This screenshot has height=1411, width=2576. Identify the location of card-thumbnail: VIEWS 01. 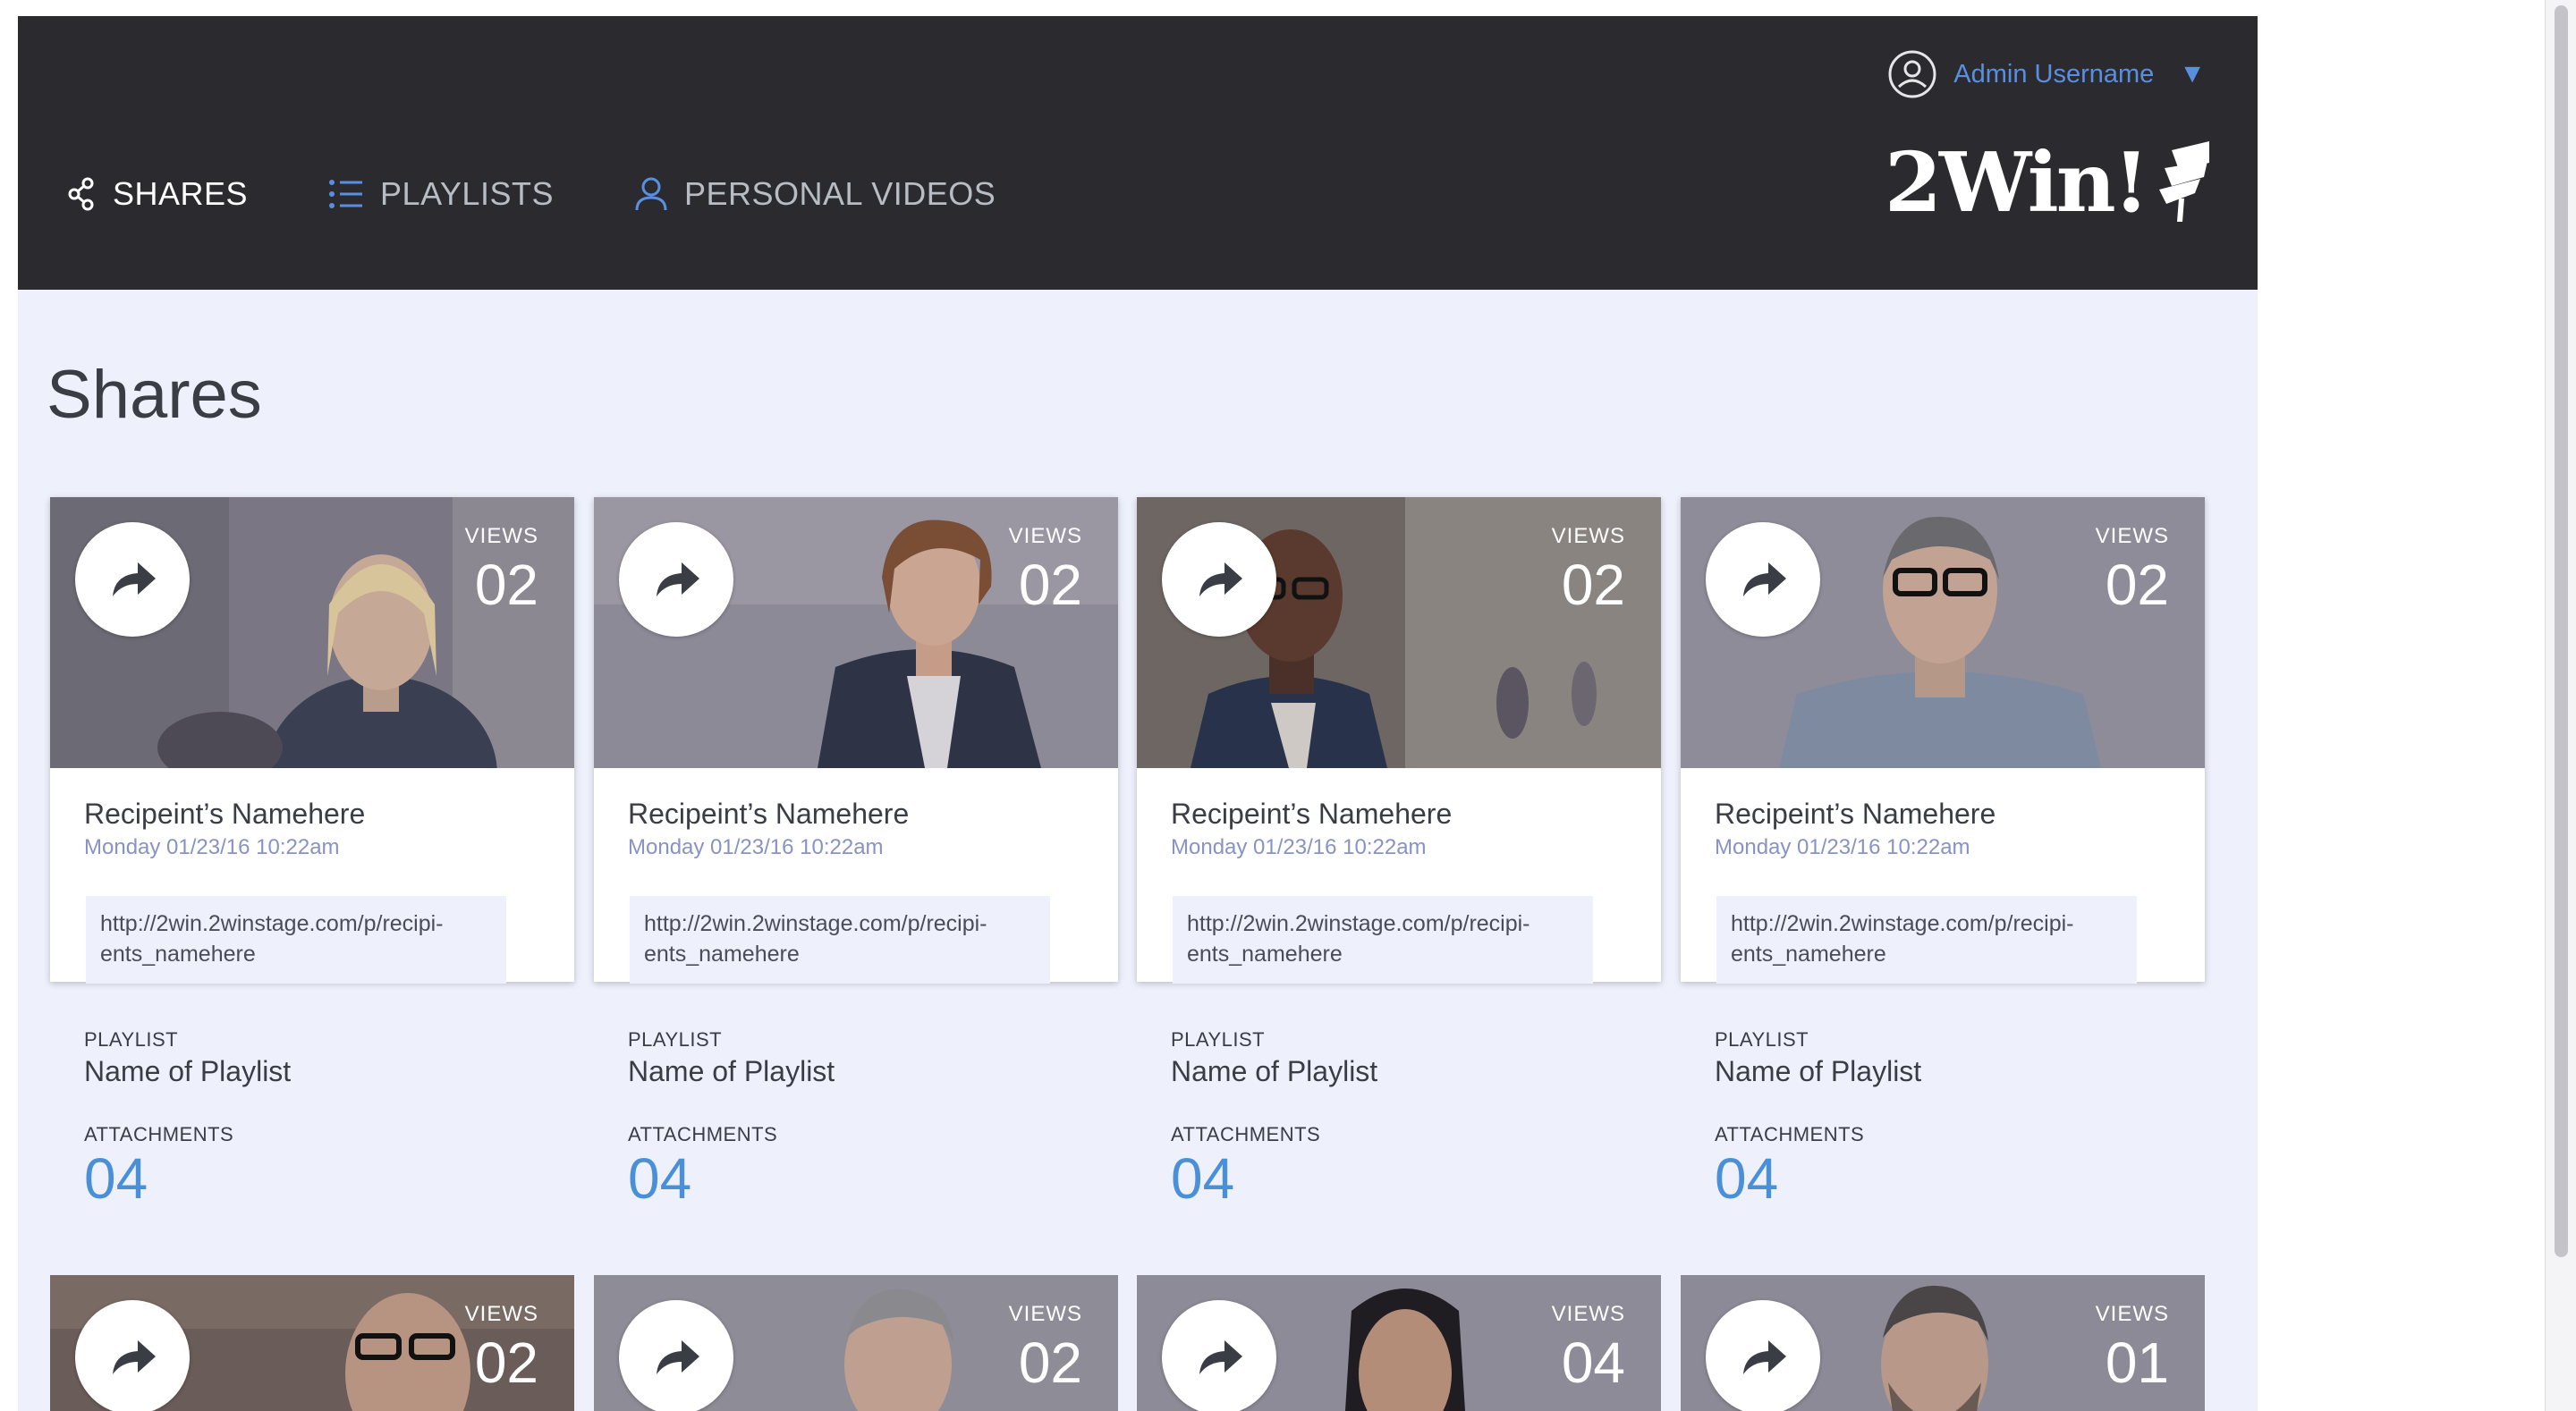
(1943, 1343).